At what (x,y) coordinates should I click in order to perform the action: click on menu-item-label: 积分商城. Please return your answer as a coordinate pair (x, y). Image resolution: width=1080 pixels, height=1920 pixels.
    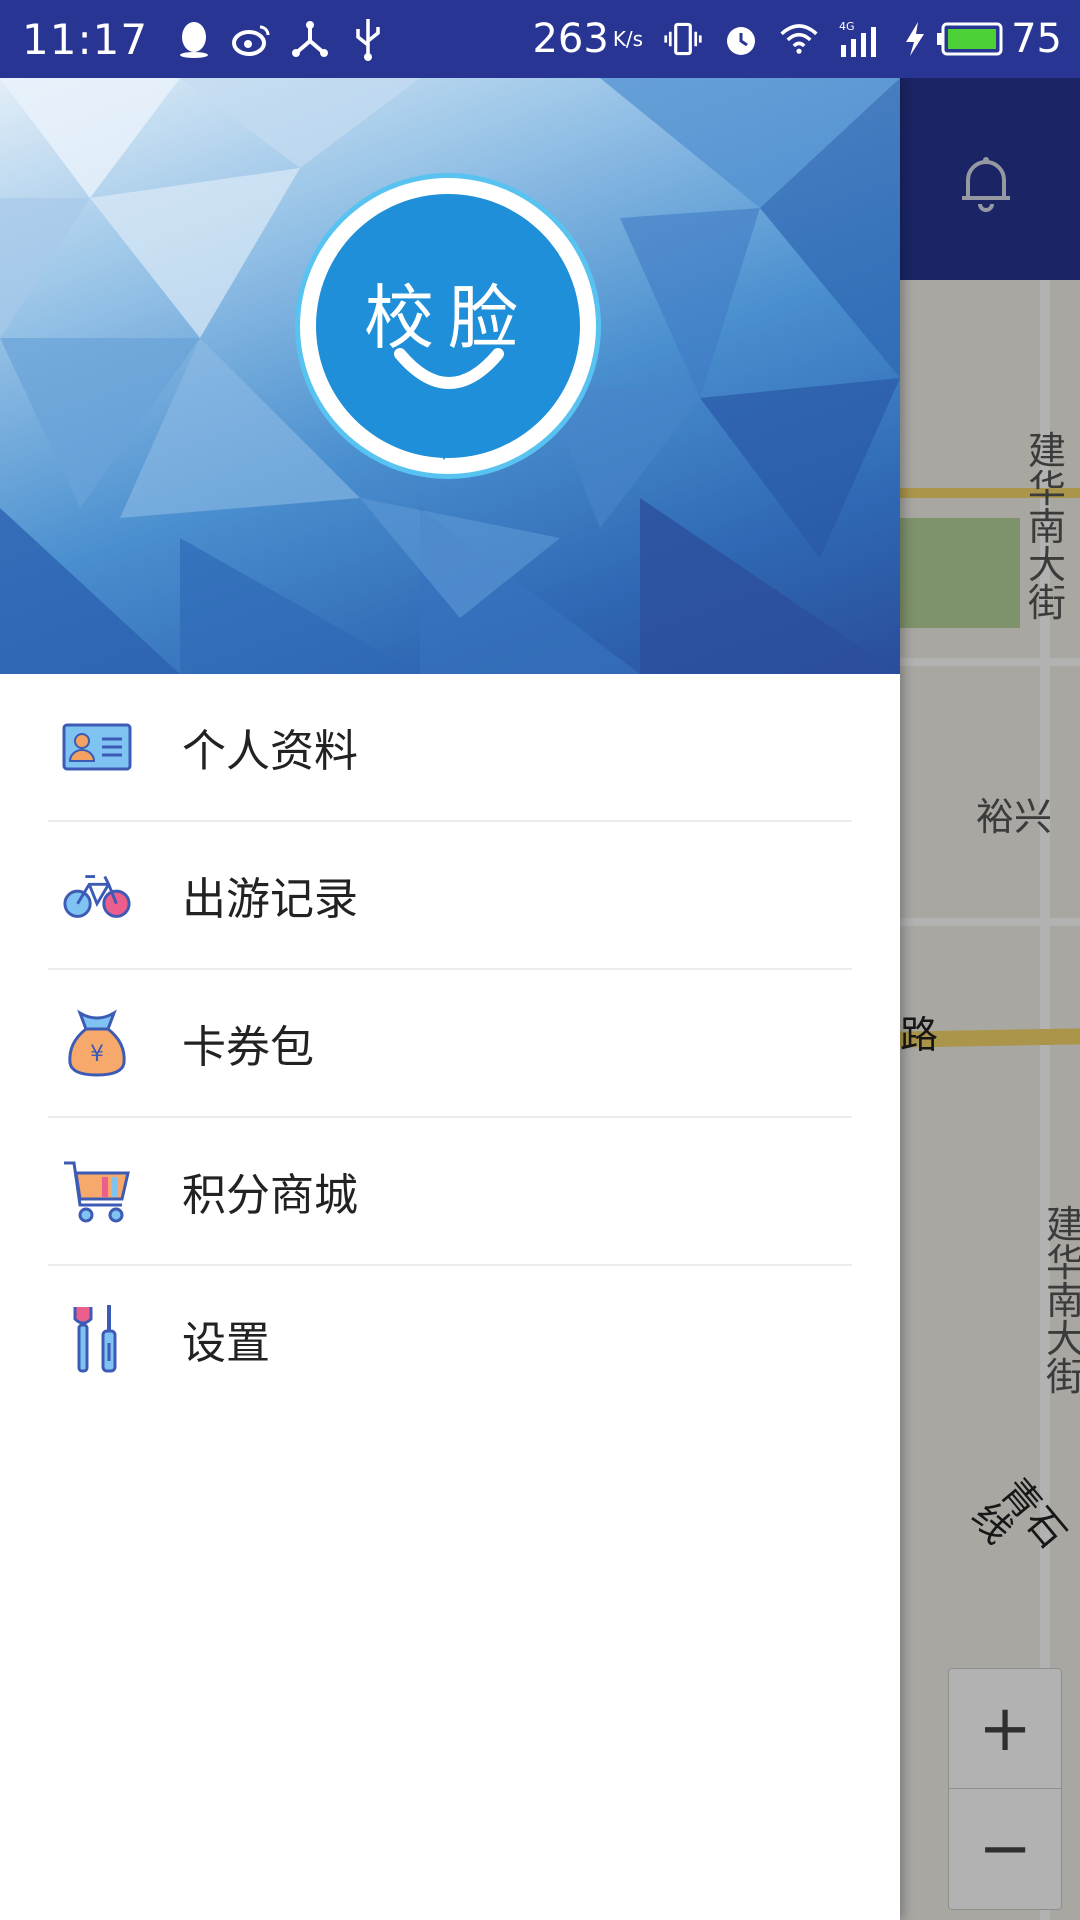
    Looking at the image, I should click on (270, 1195).